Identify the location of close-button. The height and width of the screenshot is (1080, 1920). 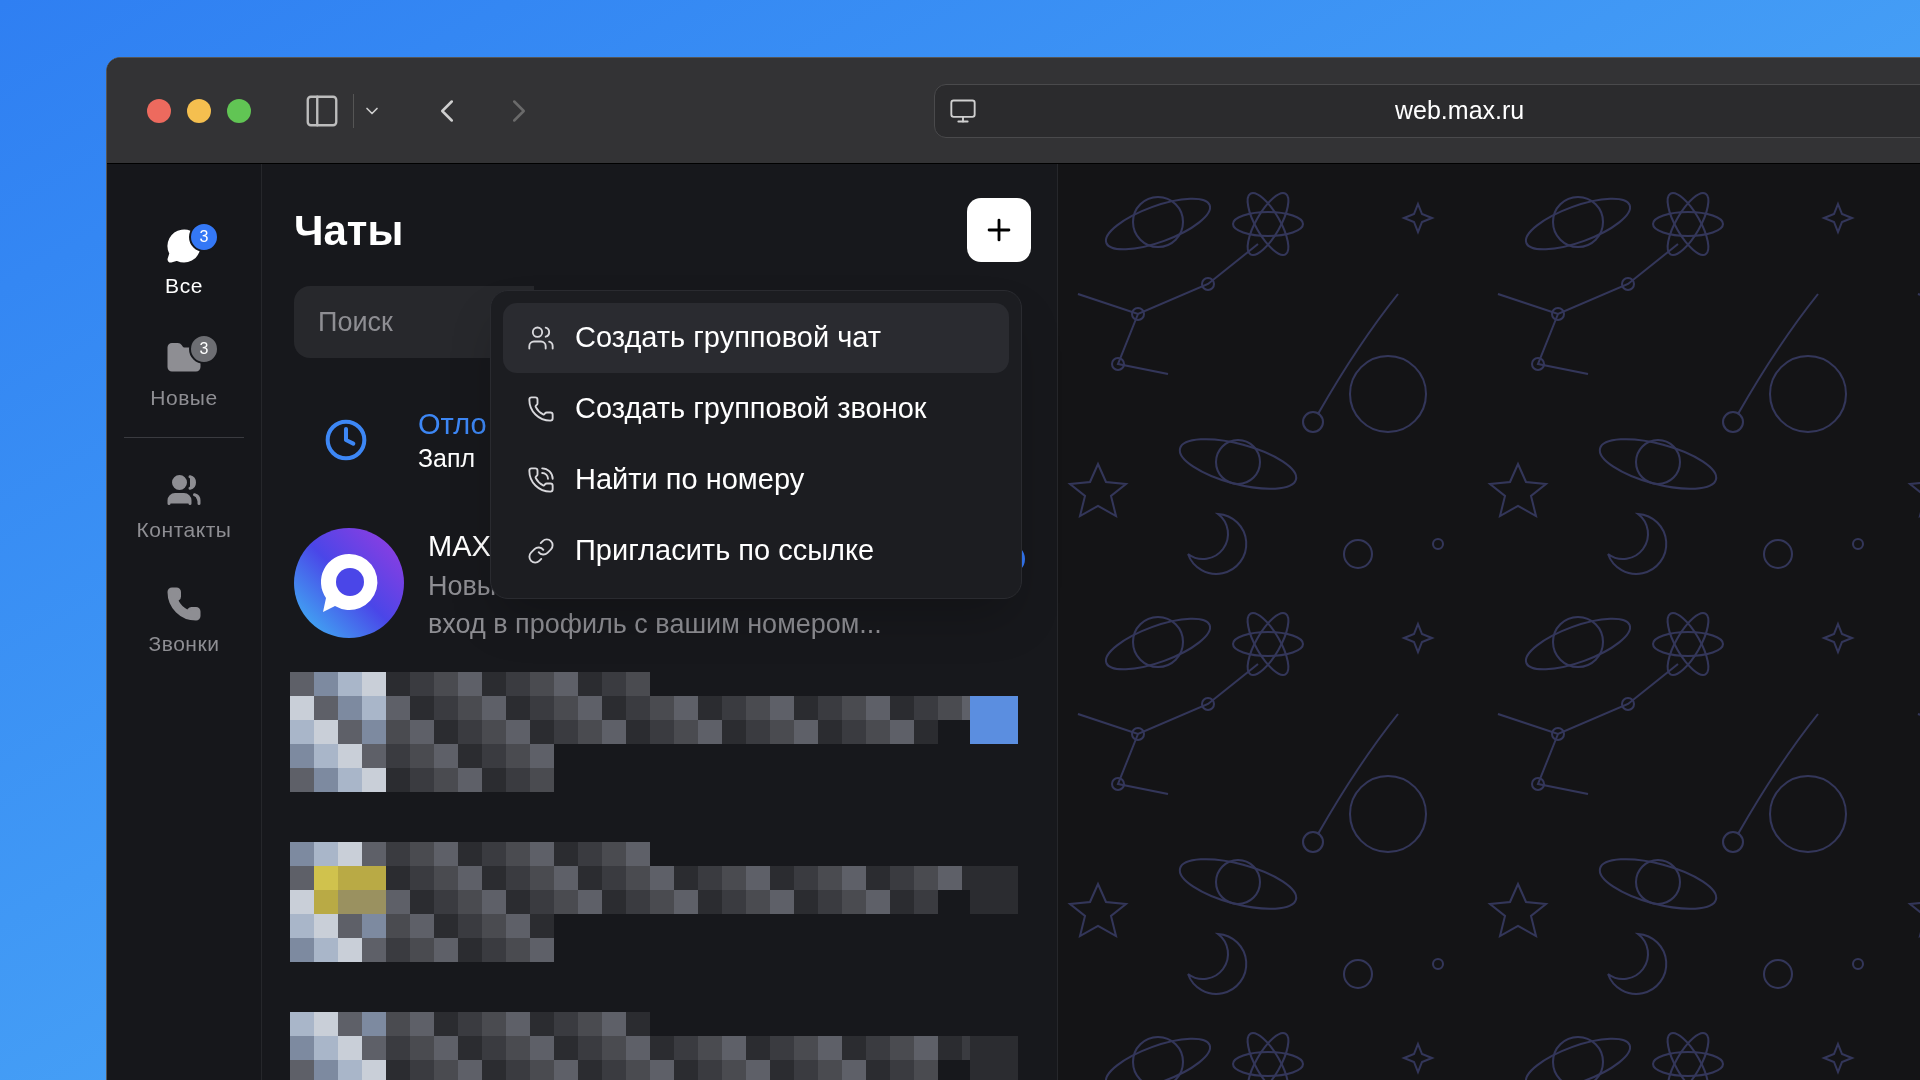
(159, 110).